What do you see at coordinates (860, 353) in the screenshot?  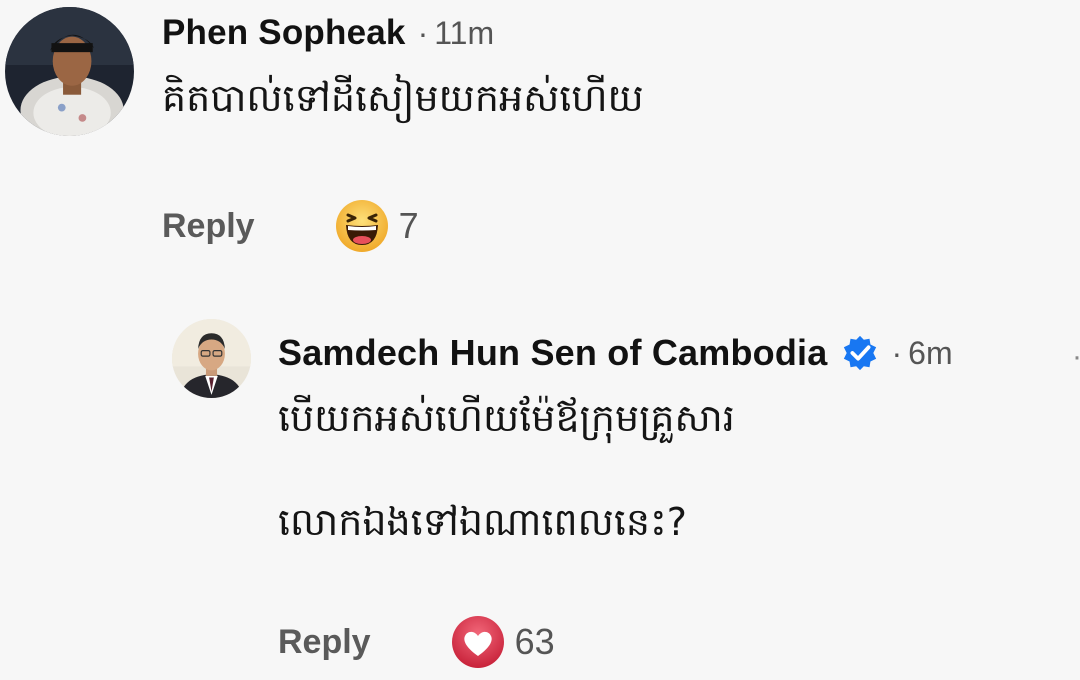 I see `verified-badge-icon` at bounding box center [860, 353].